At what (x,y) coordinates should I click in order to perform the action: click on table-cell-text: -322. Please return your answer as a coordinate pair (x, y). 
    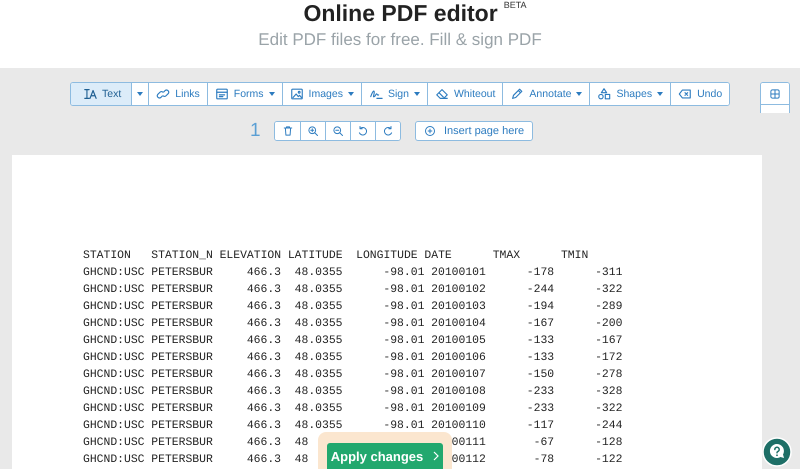
    Looking at the image, I should click on (608, 290).